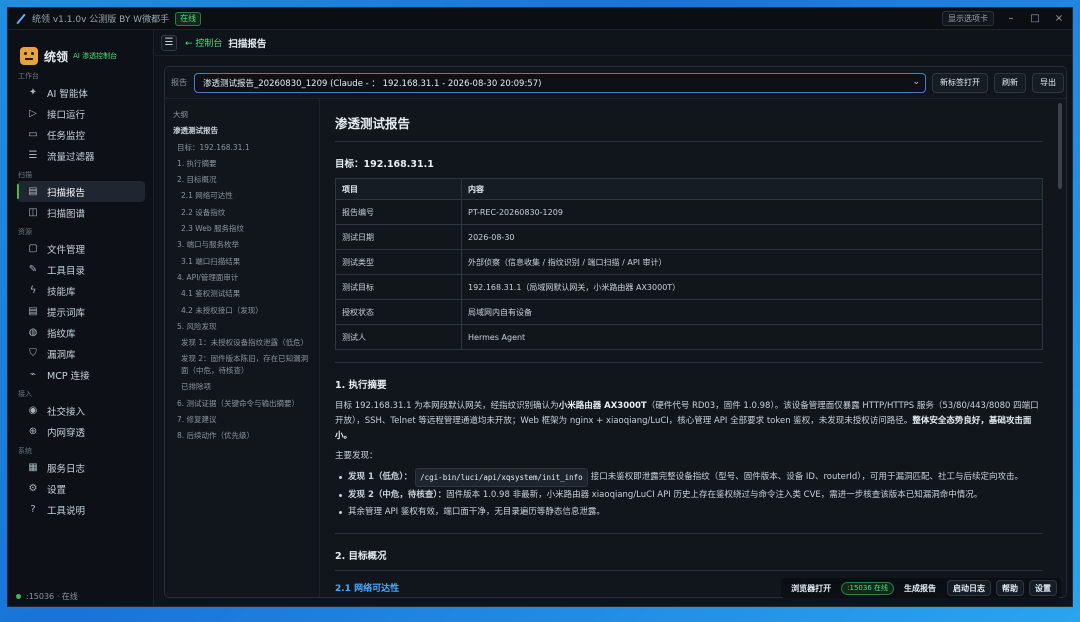  I want to click on app-icon, so click(21, 19).